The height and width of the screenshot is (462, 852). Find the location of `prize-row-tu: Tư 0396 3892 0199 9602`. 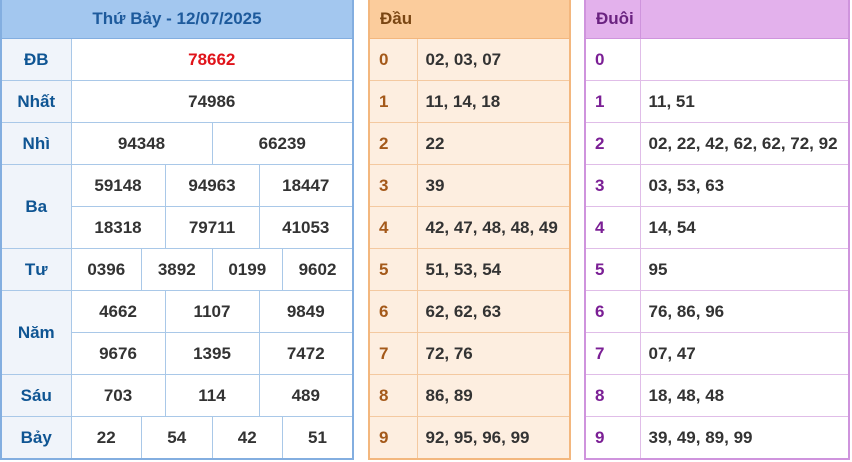

prize-row-tu: Tư 0396 3892 0199 9602 is located at coordinates (177, 269).